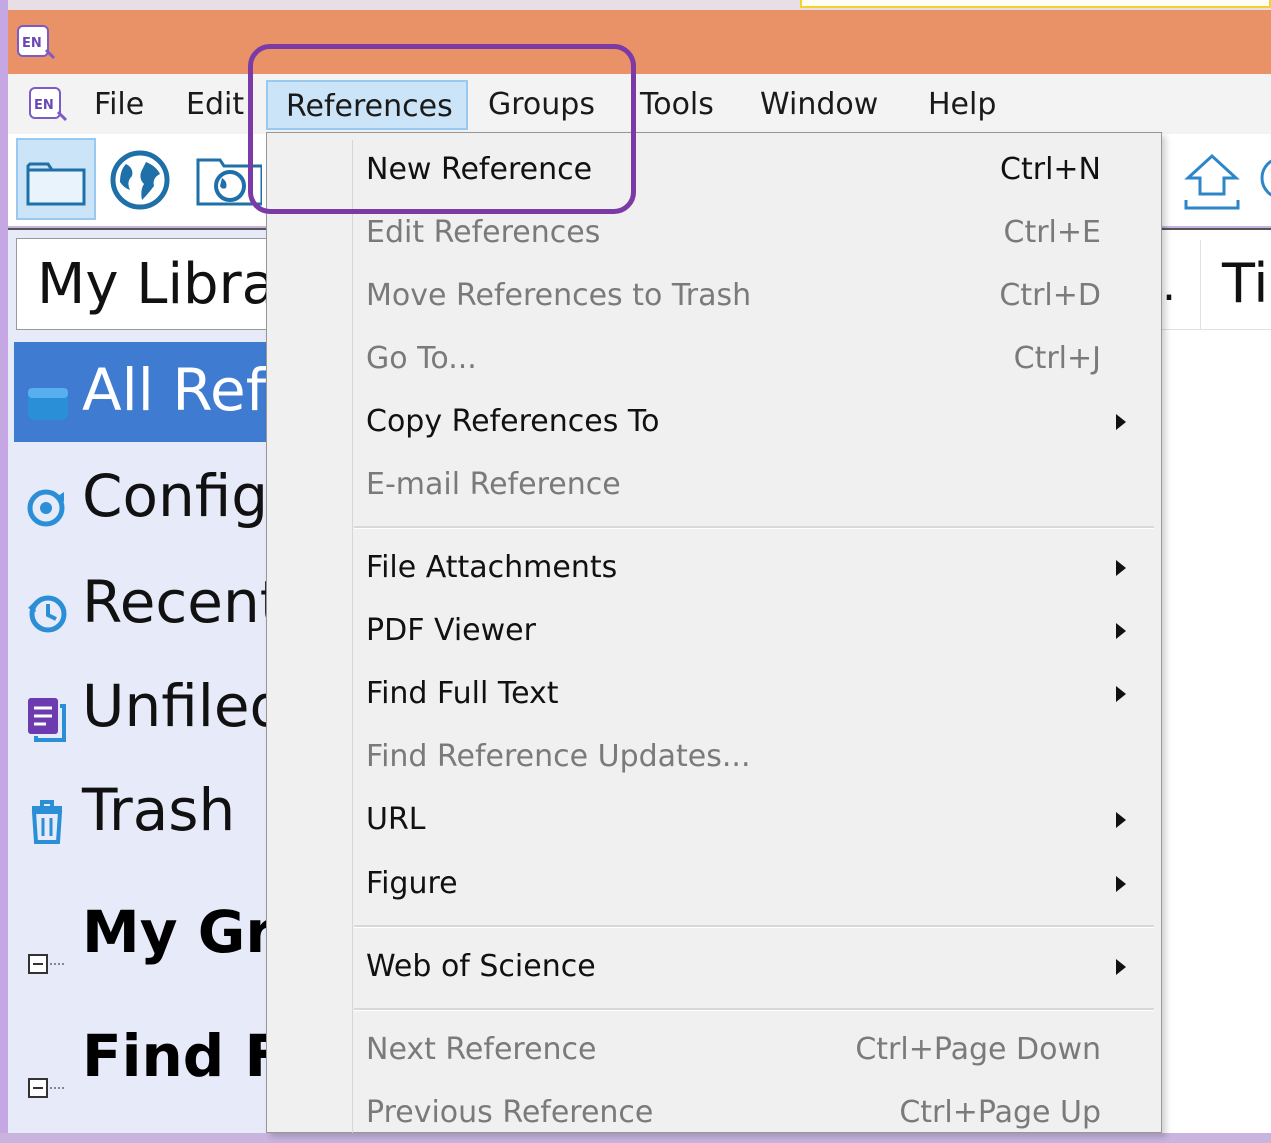 This screenshot has width=1271, height=1143. I want to click on share-button, so click(1207, 179).